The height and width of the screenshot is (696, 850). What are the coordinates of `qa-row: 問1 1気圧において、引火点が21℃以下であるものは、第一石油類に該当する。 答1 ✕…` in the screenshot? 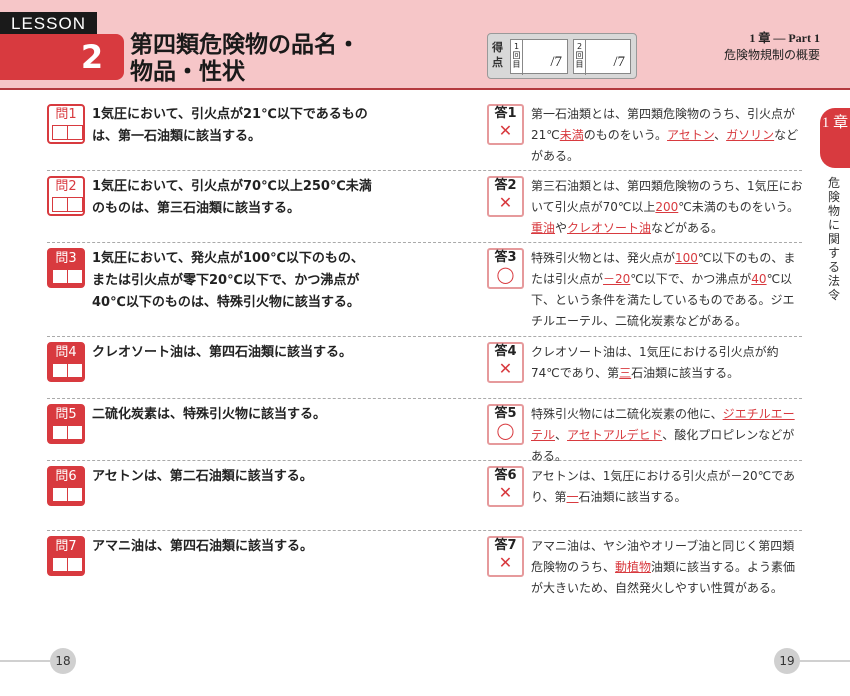 It's located at (424, 134).